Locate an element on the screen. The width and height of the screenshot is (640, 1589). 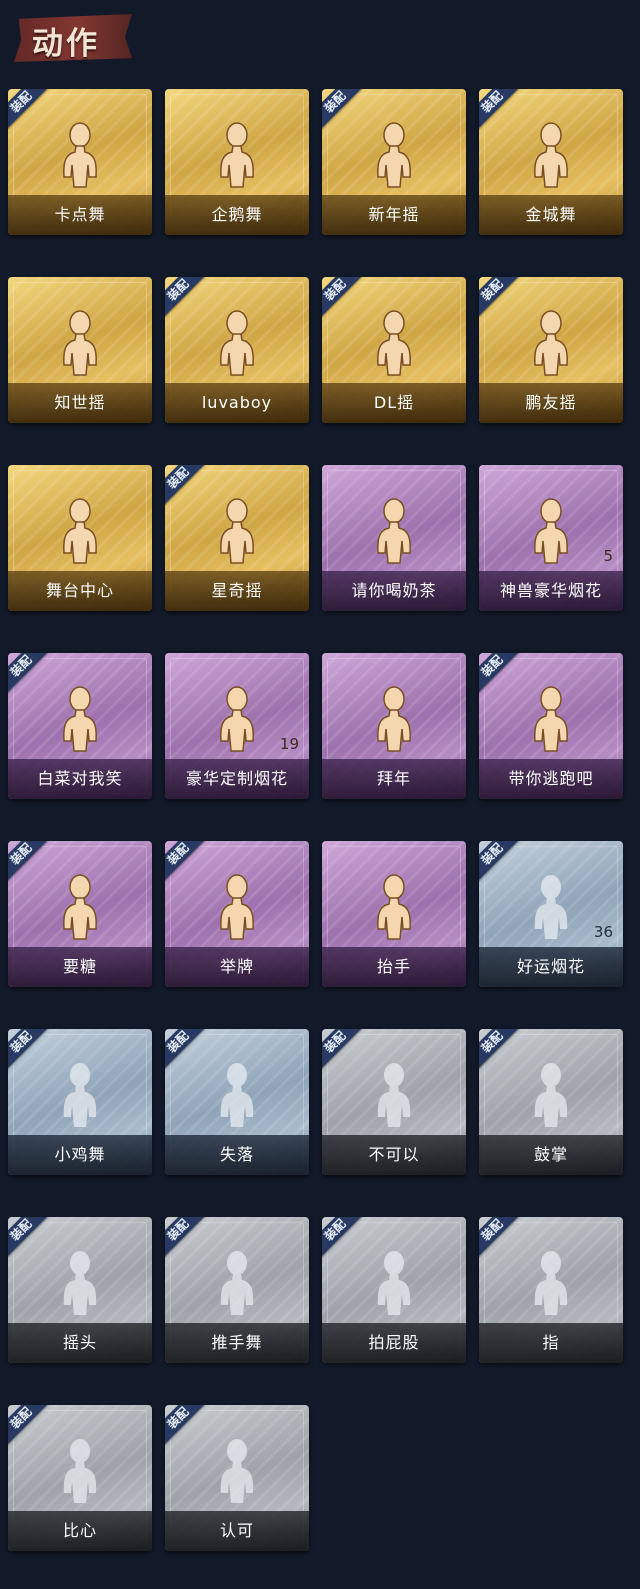
emote-label: 金城舞 is located at coordinates (551, 215).